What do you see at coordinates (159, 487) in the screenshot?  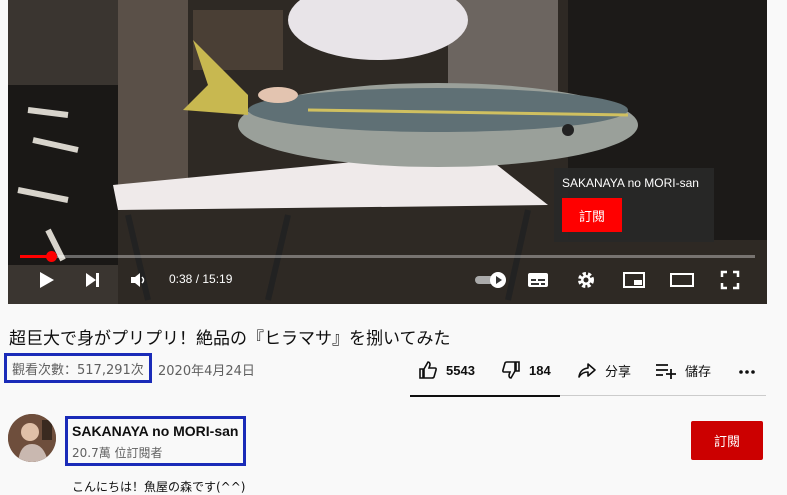 I see `description-text: こんにちは！魚屋の森です(^^)` at bounding box center [159, 487].